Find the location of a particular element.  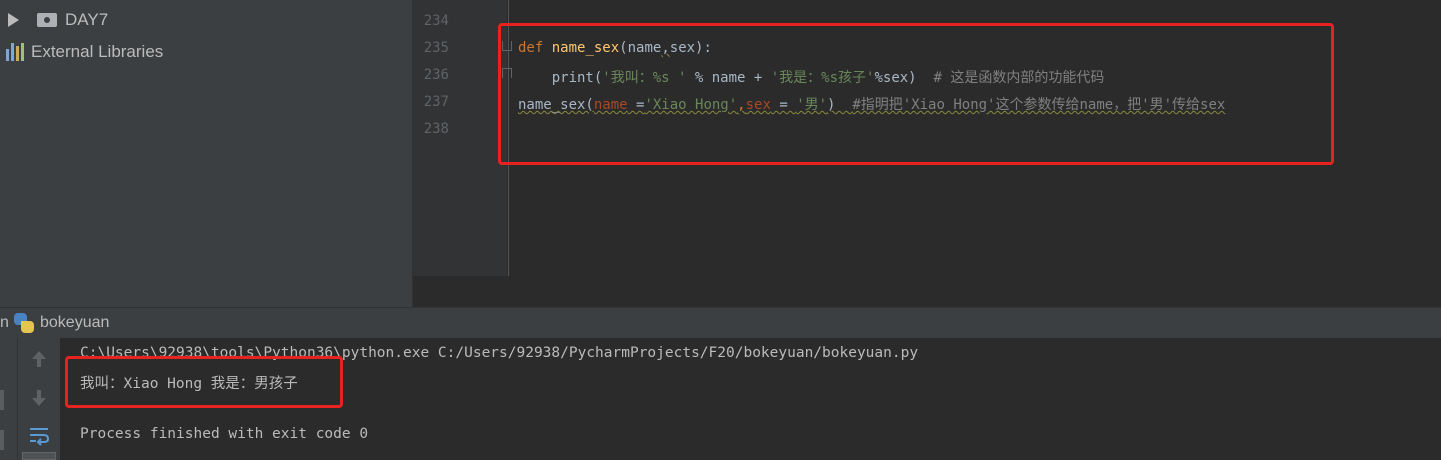

line-number: 234 is located at coordinates (436, 21).